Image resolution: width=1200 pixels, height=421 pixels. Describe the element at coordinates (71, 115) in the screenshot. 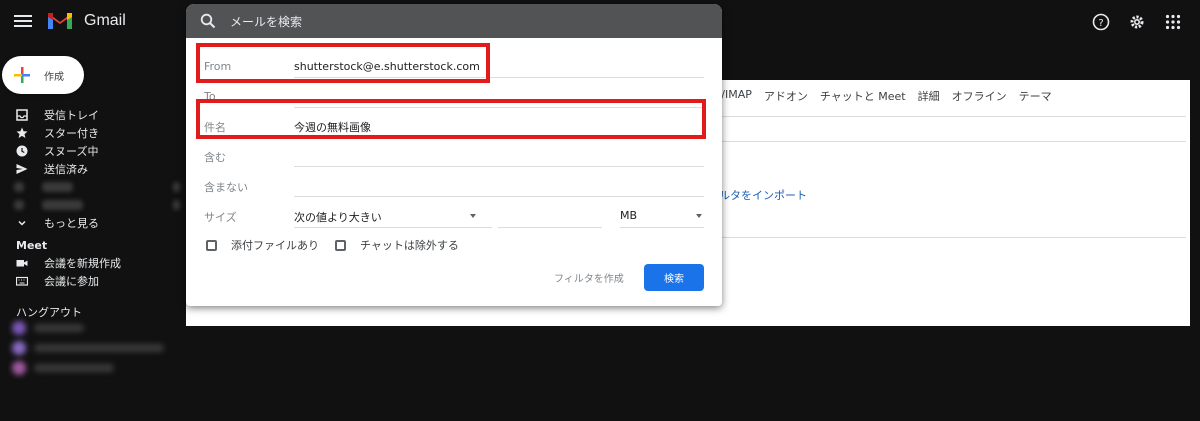

I see `sidebar-item-label: 受信トレイ` at that location.